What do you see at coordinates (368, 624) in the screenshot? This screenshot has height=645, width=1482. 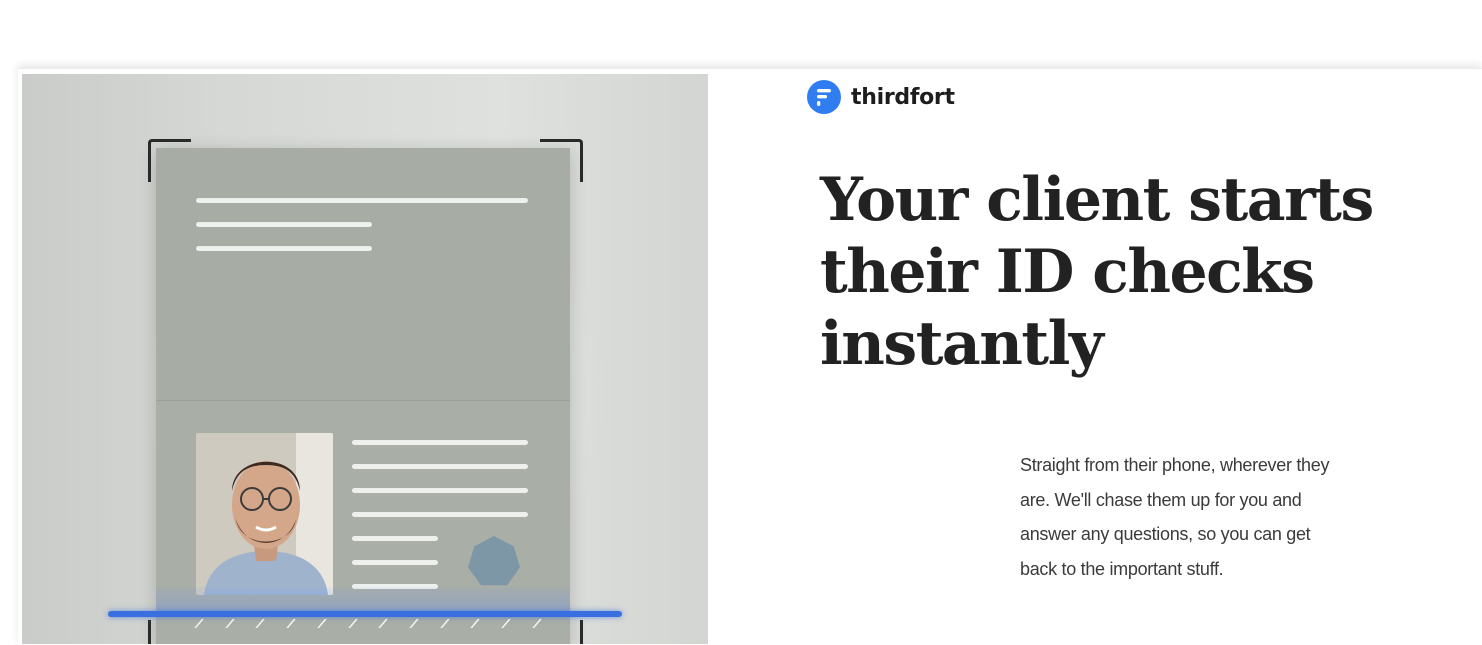 I see `mrz-marks` at bounding box center [368, 624].